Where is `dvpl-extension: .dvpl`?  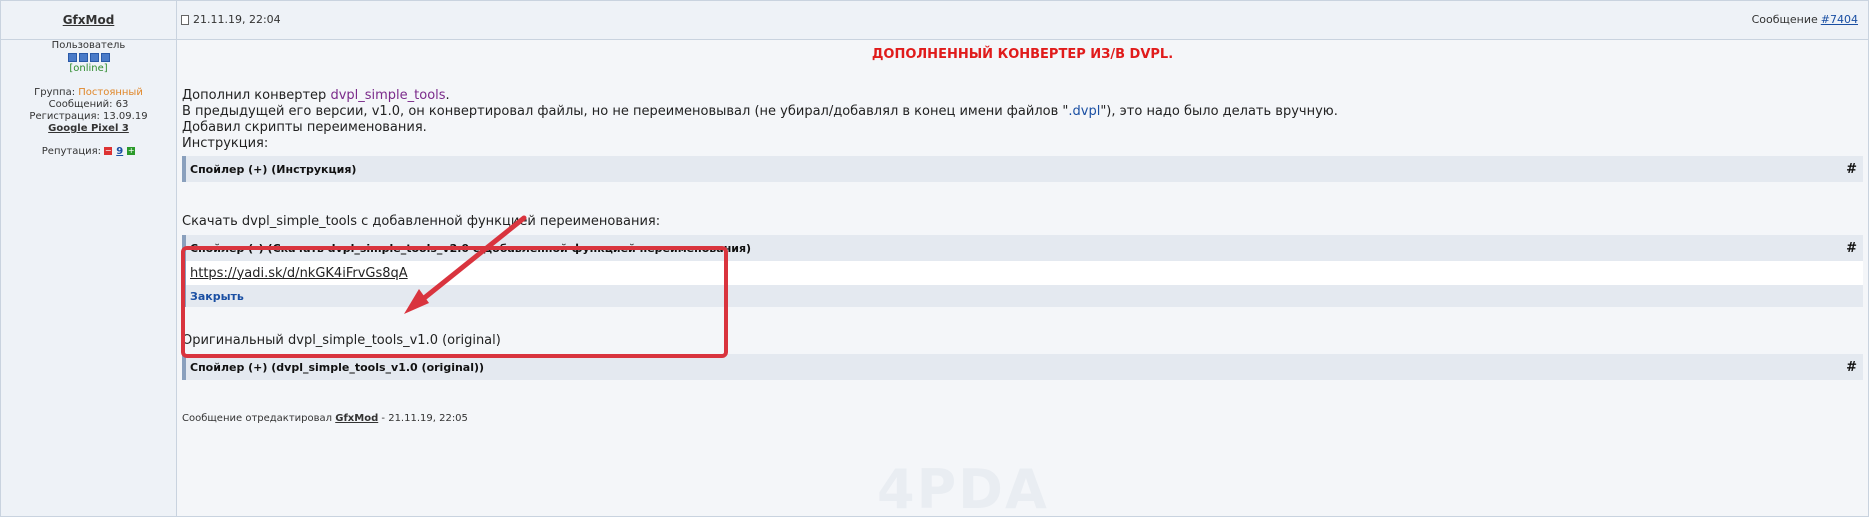
dvpl-extension: .dvpl is located at coordinates (1084, 111).